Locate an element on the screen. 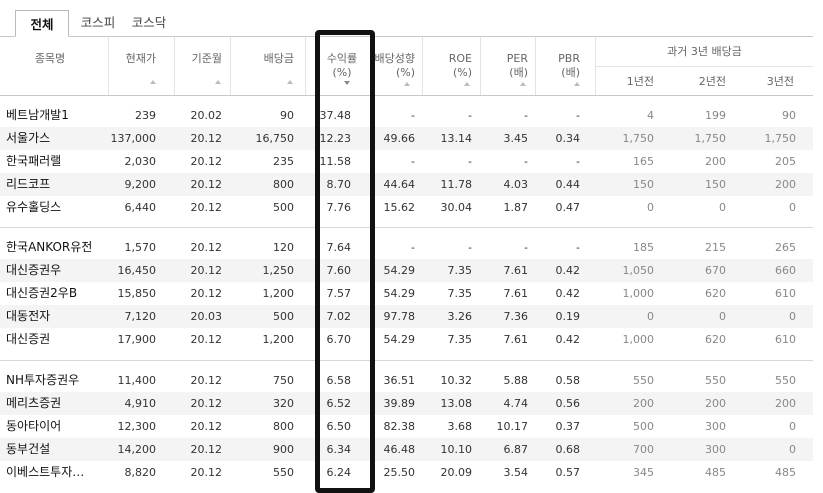 This screenshot has height=493, width=823. cell-yield: 6.34 is located at coordinates (339, 449).